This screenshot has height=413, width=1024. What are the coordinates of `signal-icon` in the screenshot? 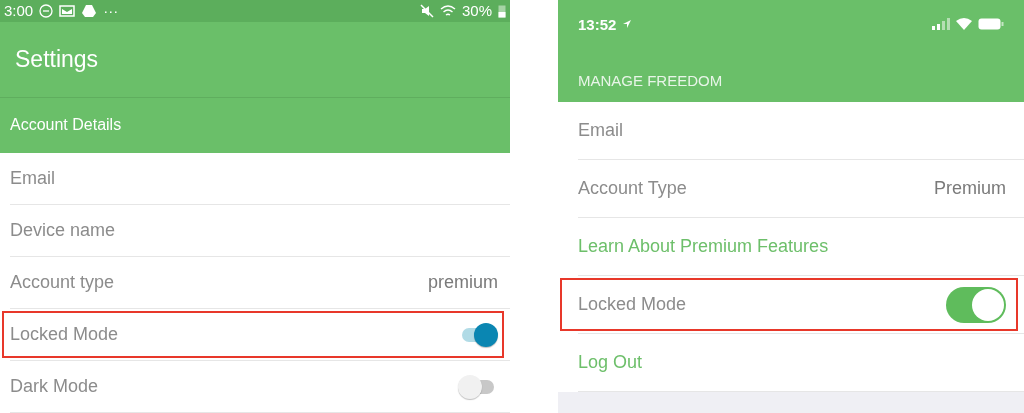 It's located at (941, 24).